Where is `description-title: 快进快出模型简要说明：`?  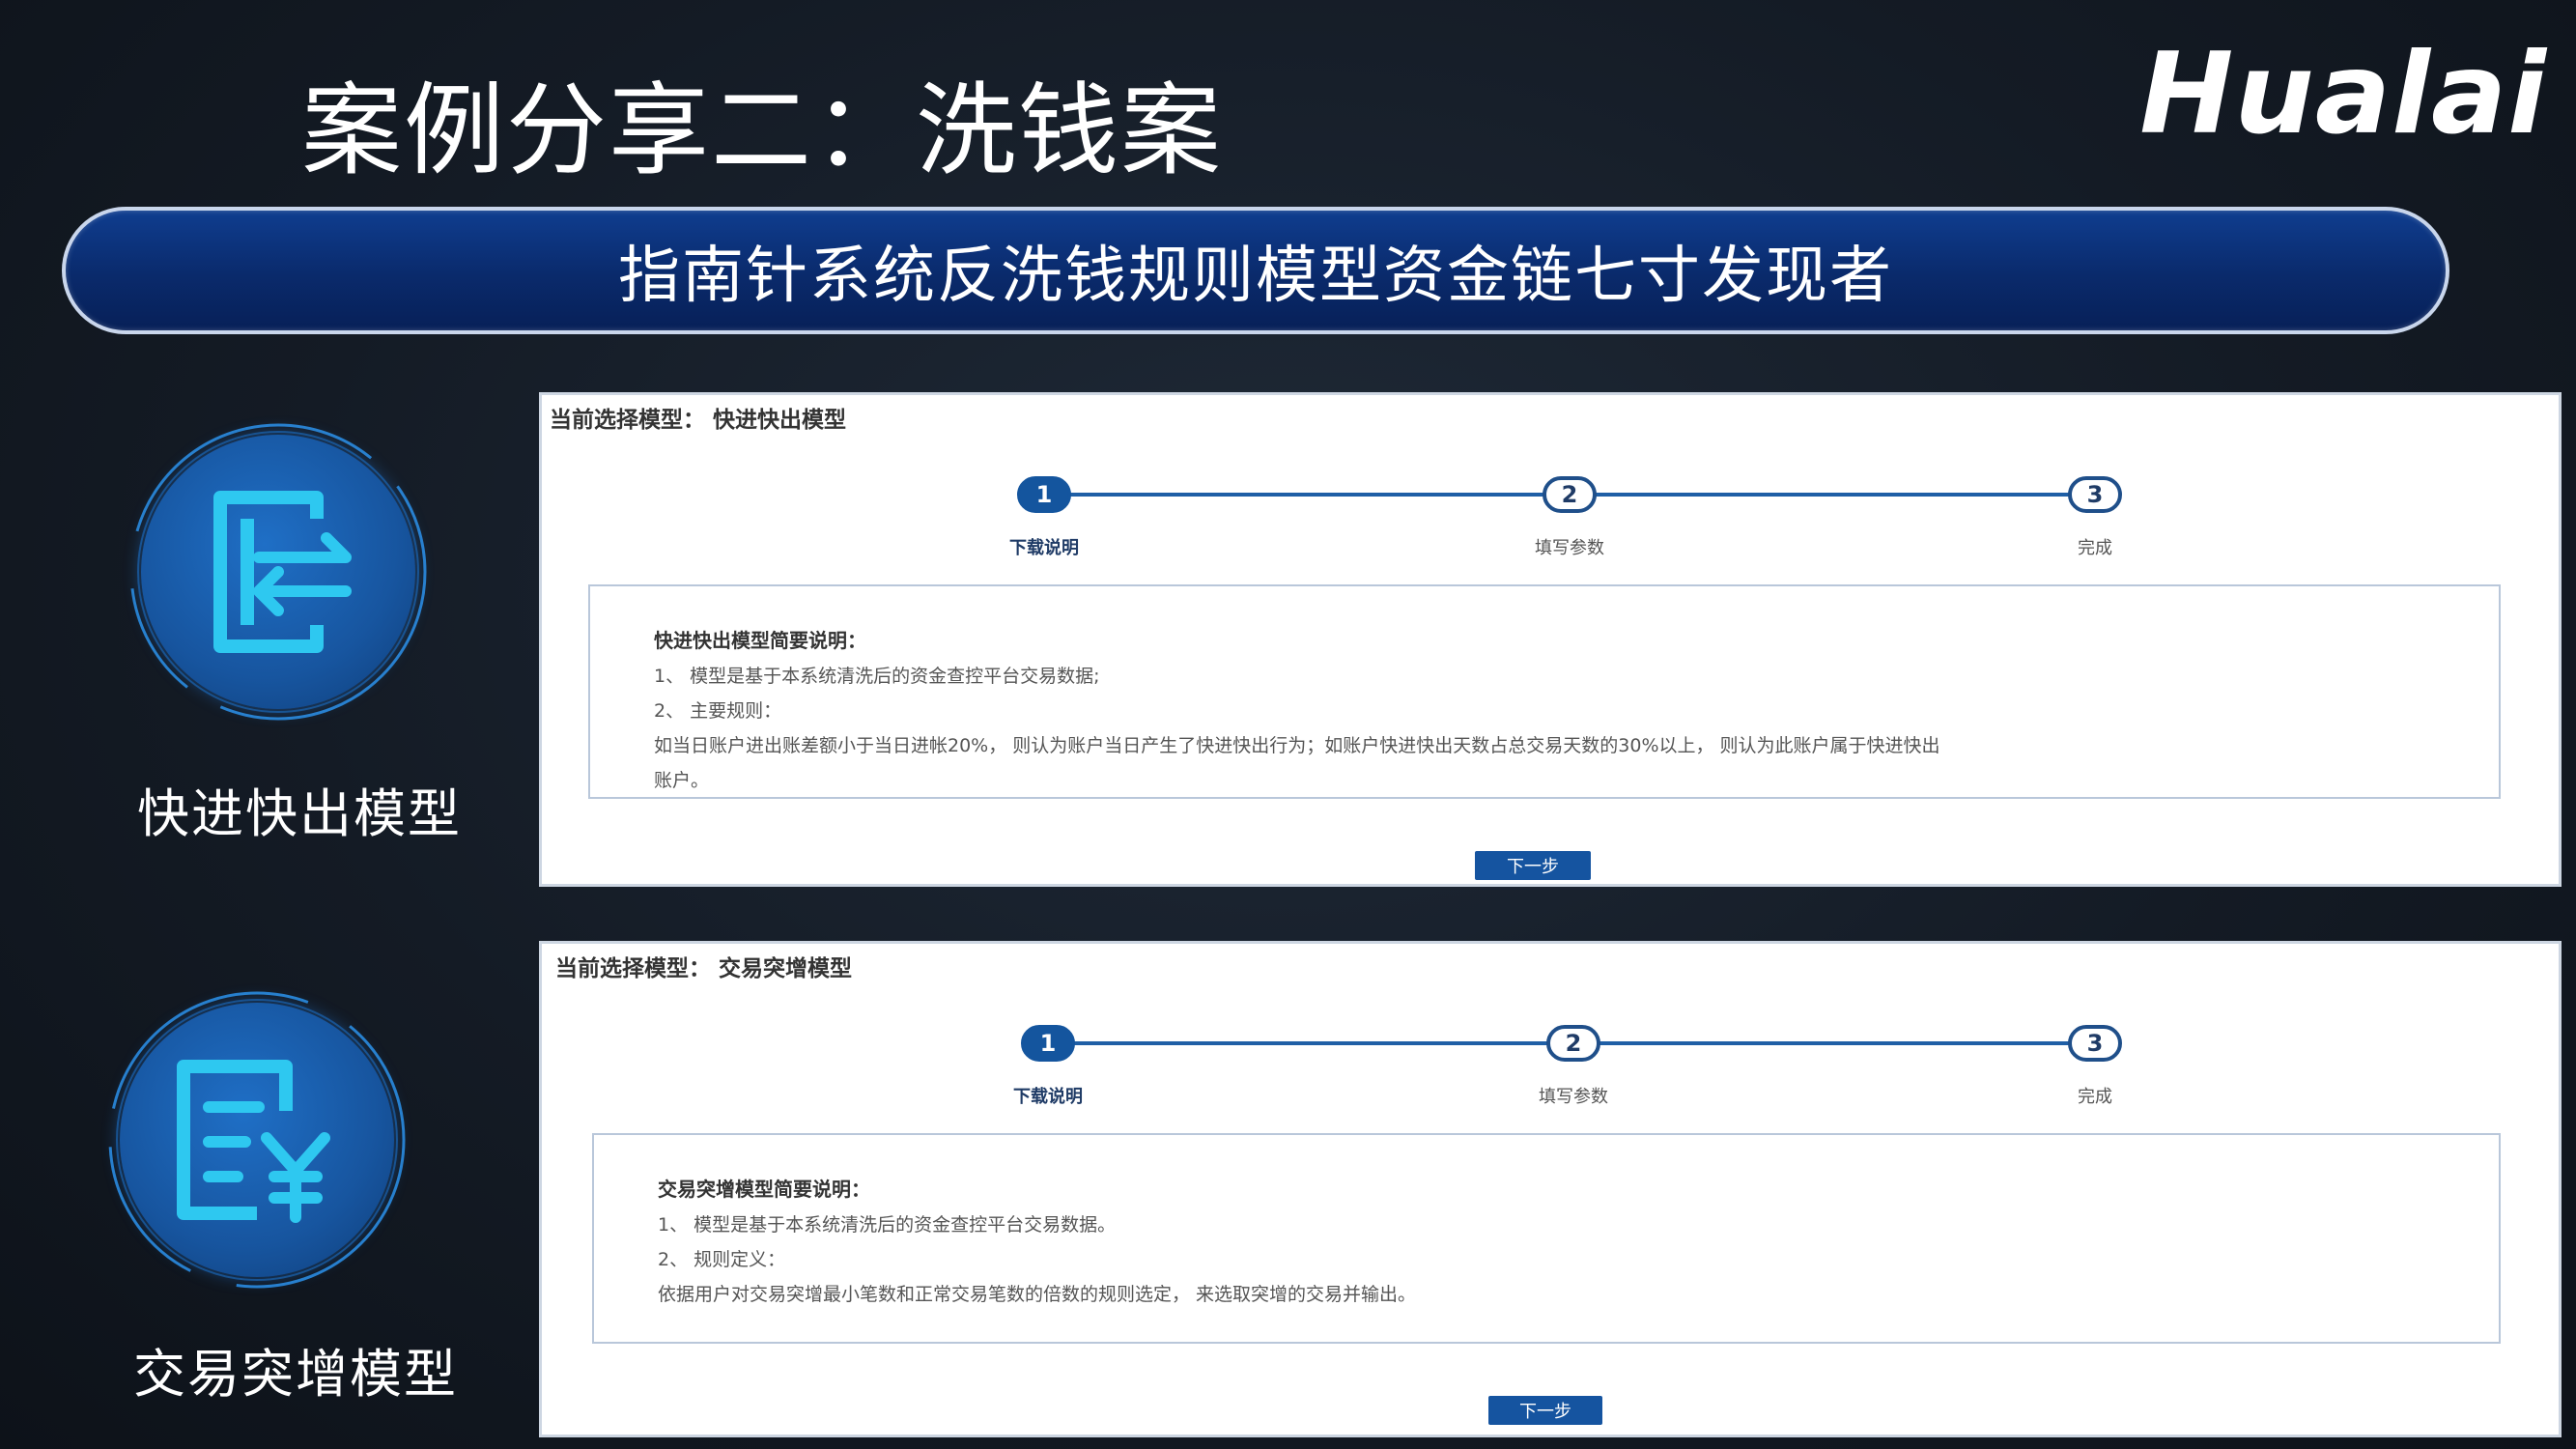
description-title: 快进快出模型简要说明： is located at coordinates (760, 640).